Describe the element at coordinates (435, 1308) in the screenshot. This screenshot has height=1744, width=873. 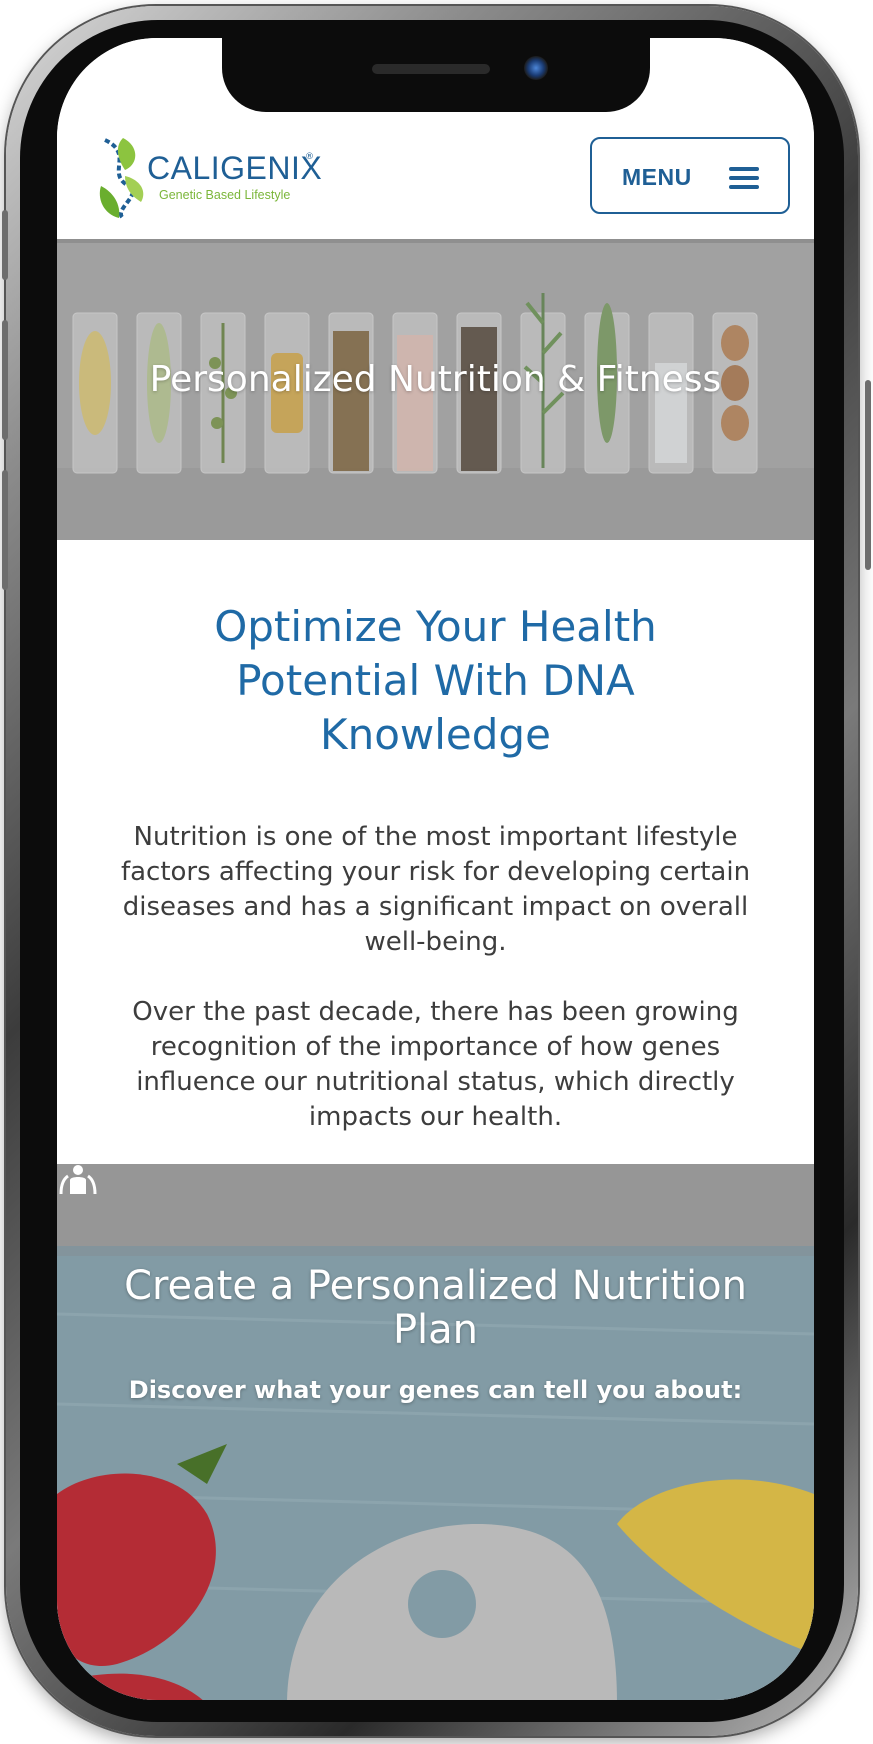
I see `plan-title: Create a Personalized Nutrition Plan` at that location.